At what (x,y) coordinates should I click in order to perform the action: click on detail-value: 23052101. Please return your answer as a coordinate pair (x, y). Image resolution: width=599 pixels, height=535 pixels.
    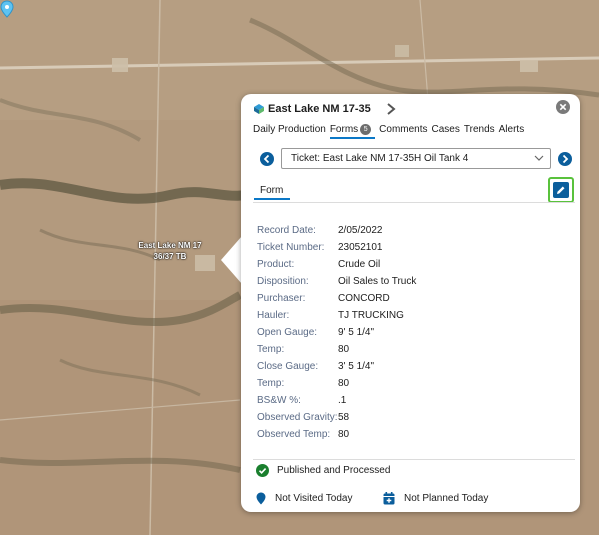
    Looking at the image, I should click on (360, 247).